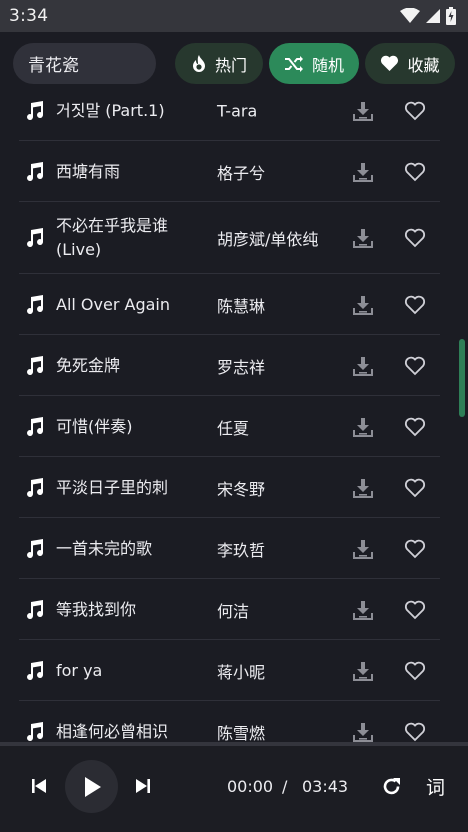  I want to click on song-artist: 胡彦斌/单依纯, so click(268, 239).